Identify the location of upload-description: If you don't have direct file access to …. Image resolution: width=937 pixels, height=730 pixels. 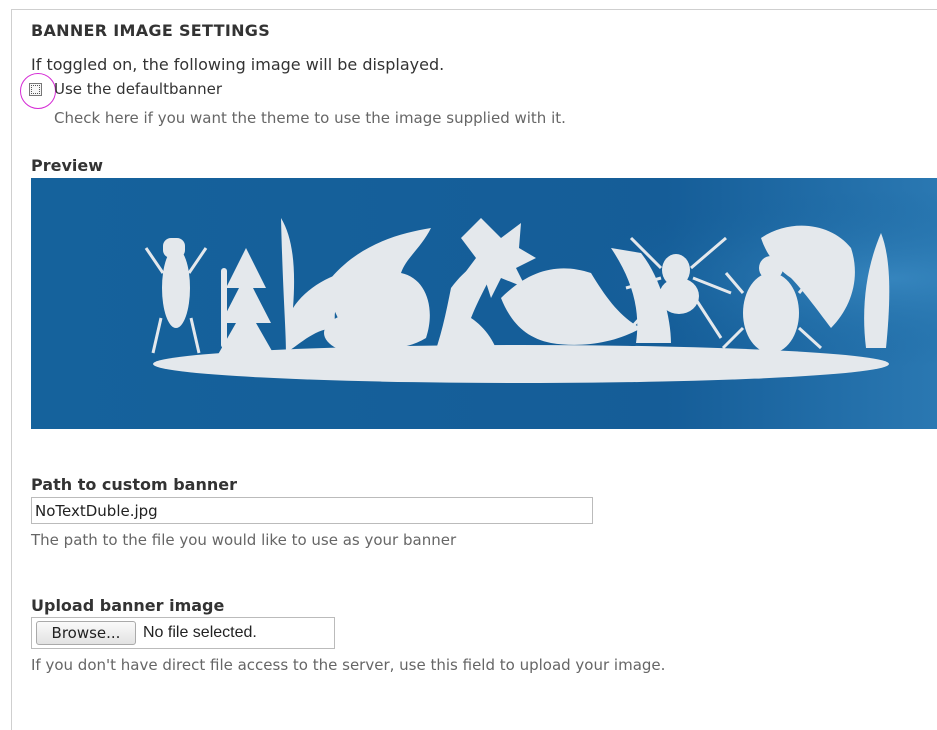
(348, 665).